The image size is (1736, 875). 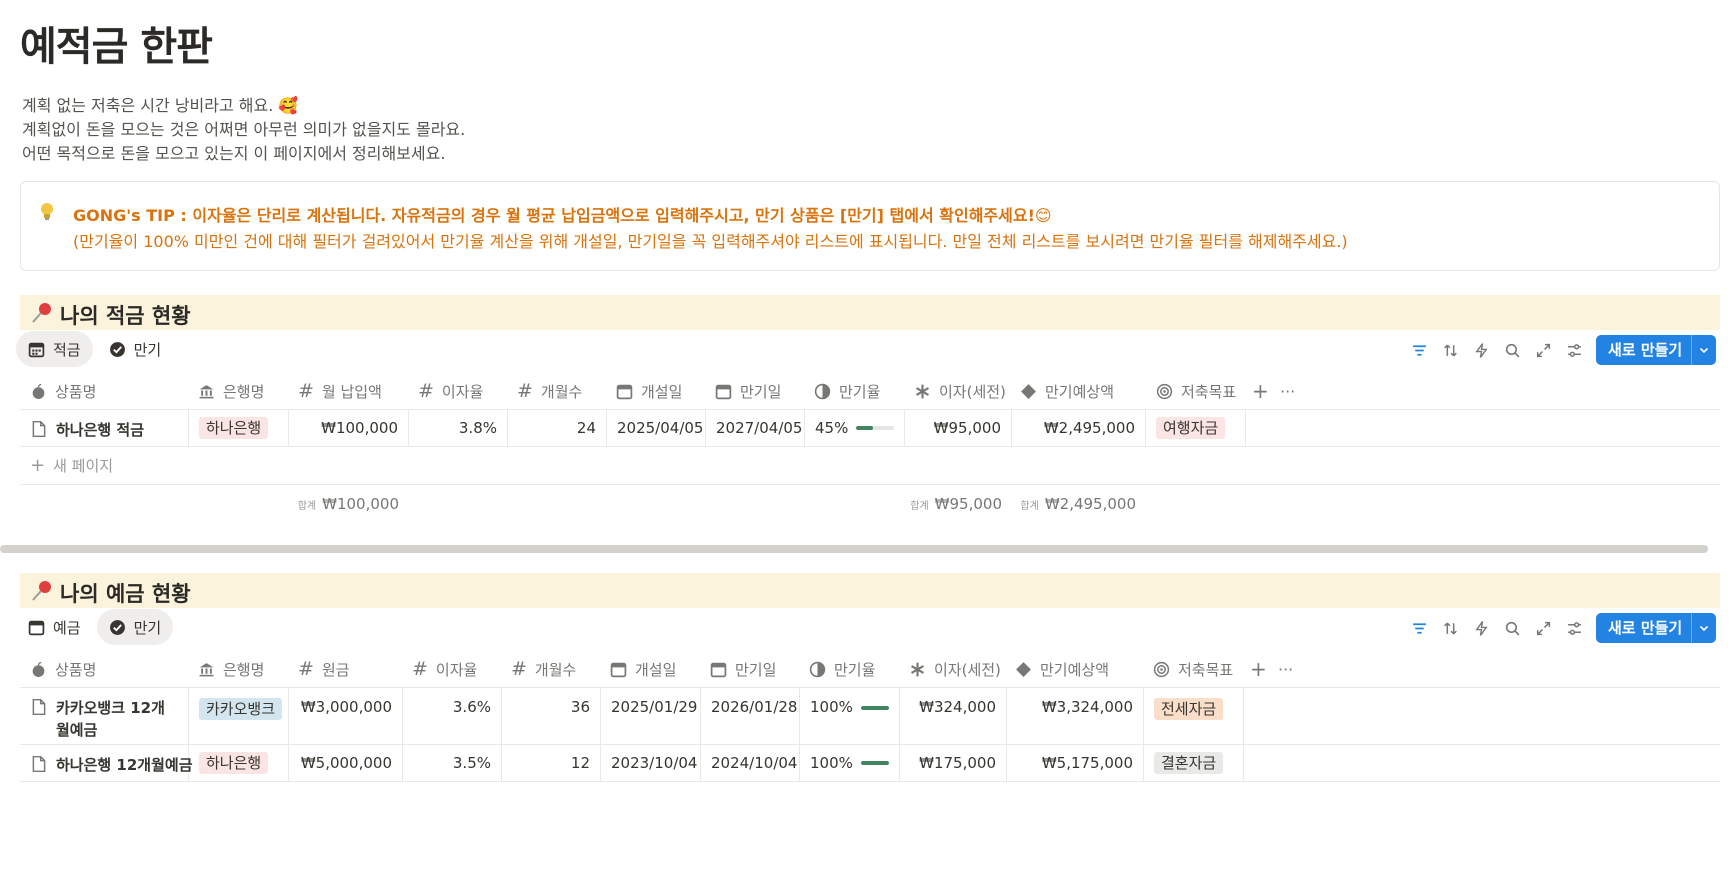 I want to click on cell-expected: ₩2,495,000, so click(x=1079, y=428).